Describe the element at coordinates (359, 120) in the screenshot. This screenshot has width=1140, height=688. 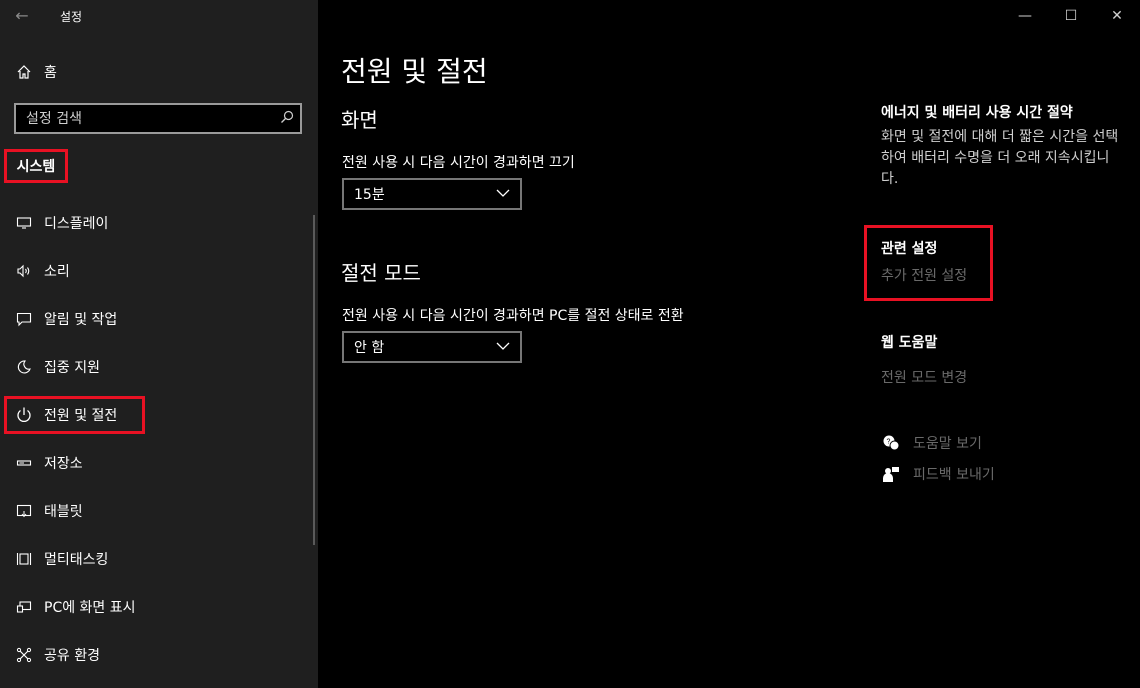
I see `section-title-screen: 화면` at that location.